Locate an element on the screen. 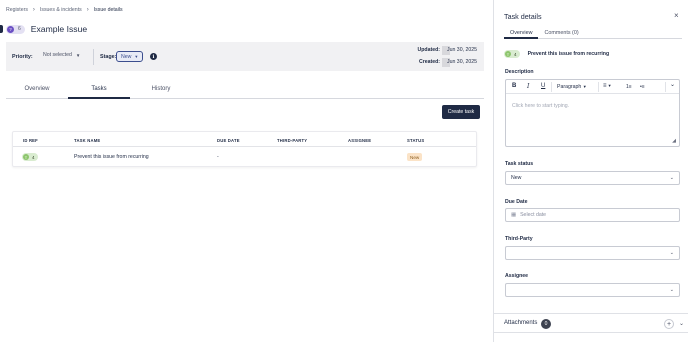 The image size is (688, 342). col-third-party: THIRD-PARTY is located at coordinates (292, 140).